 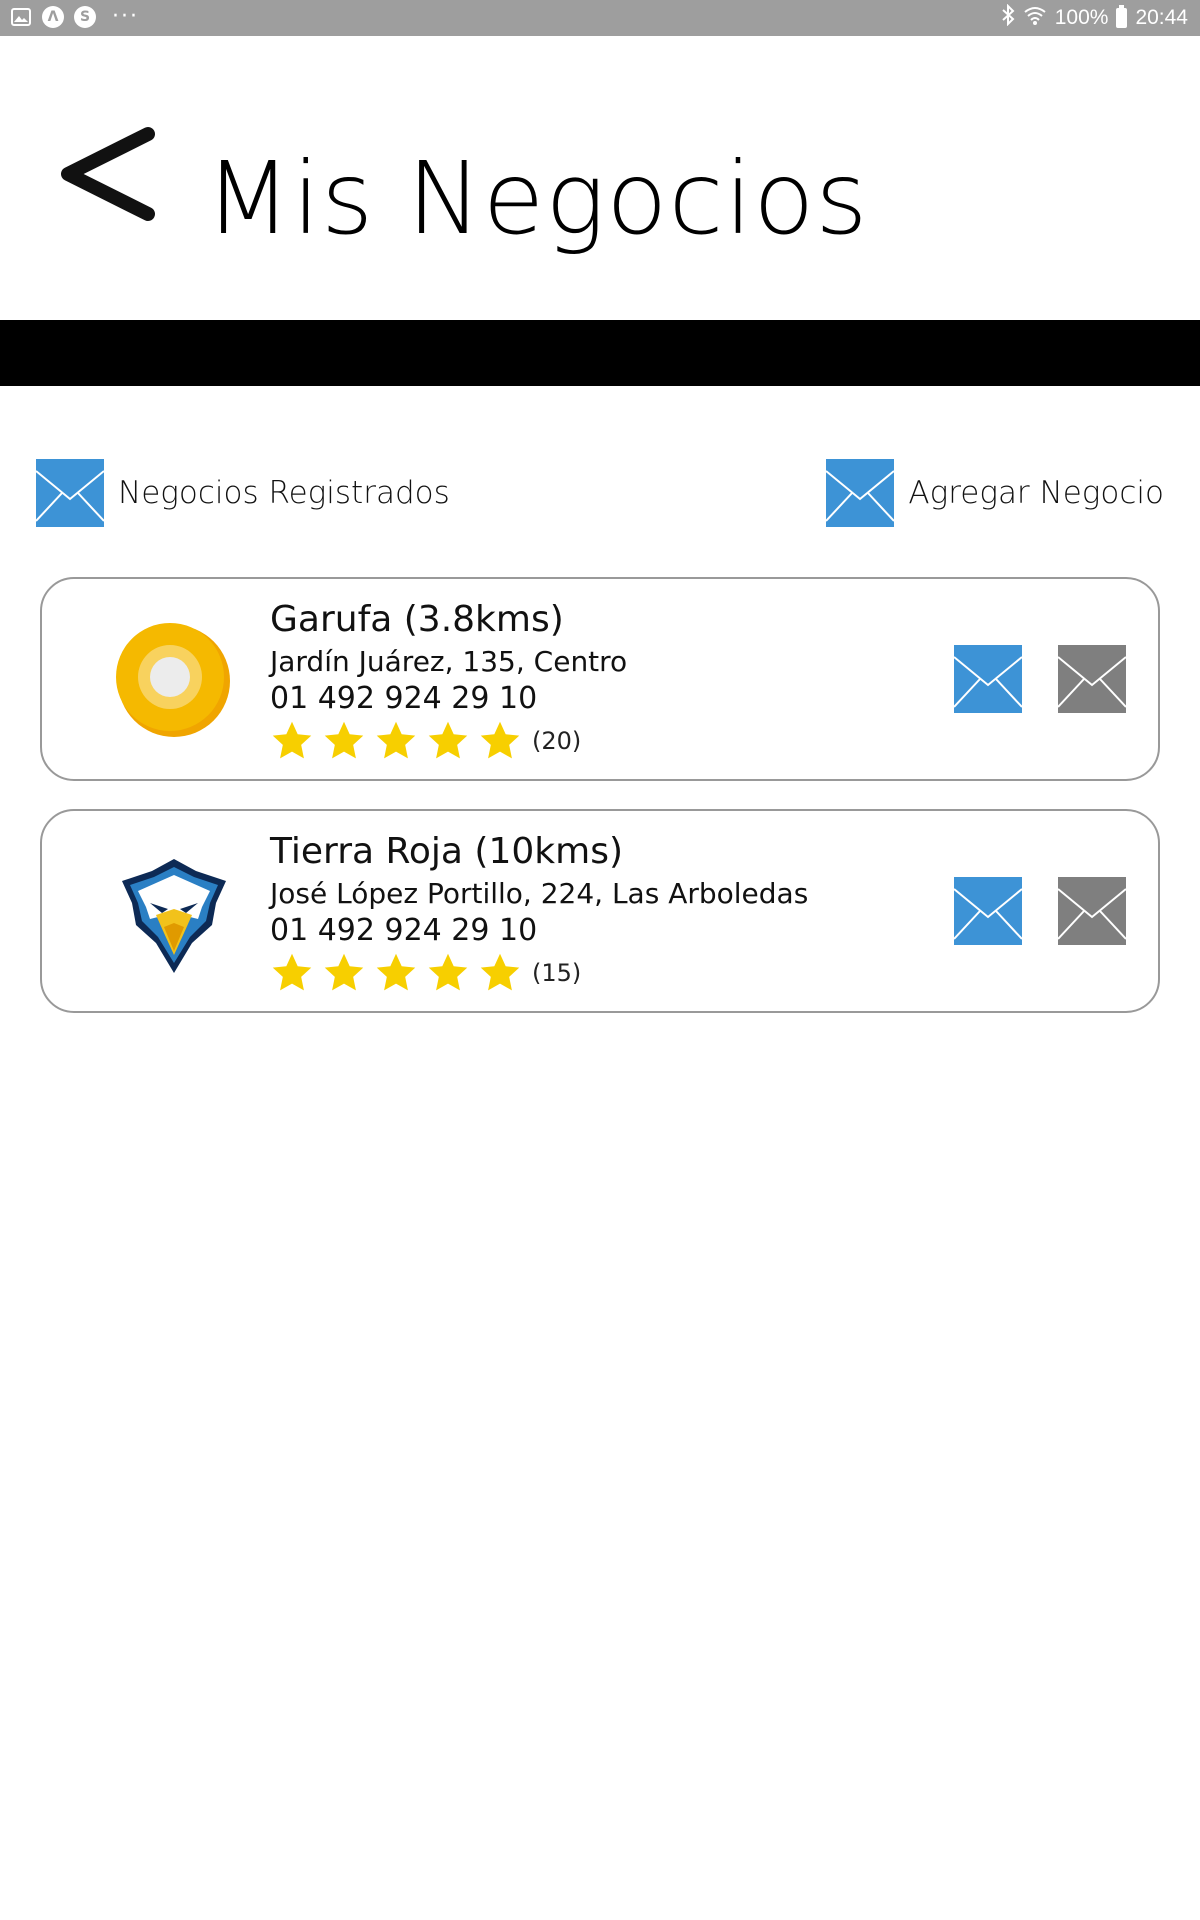 What do you see at coordinates (108, 174) in the screenshot?
I see `chevron-left-icon` at bounding box center [108, 174].